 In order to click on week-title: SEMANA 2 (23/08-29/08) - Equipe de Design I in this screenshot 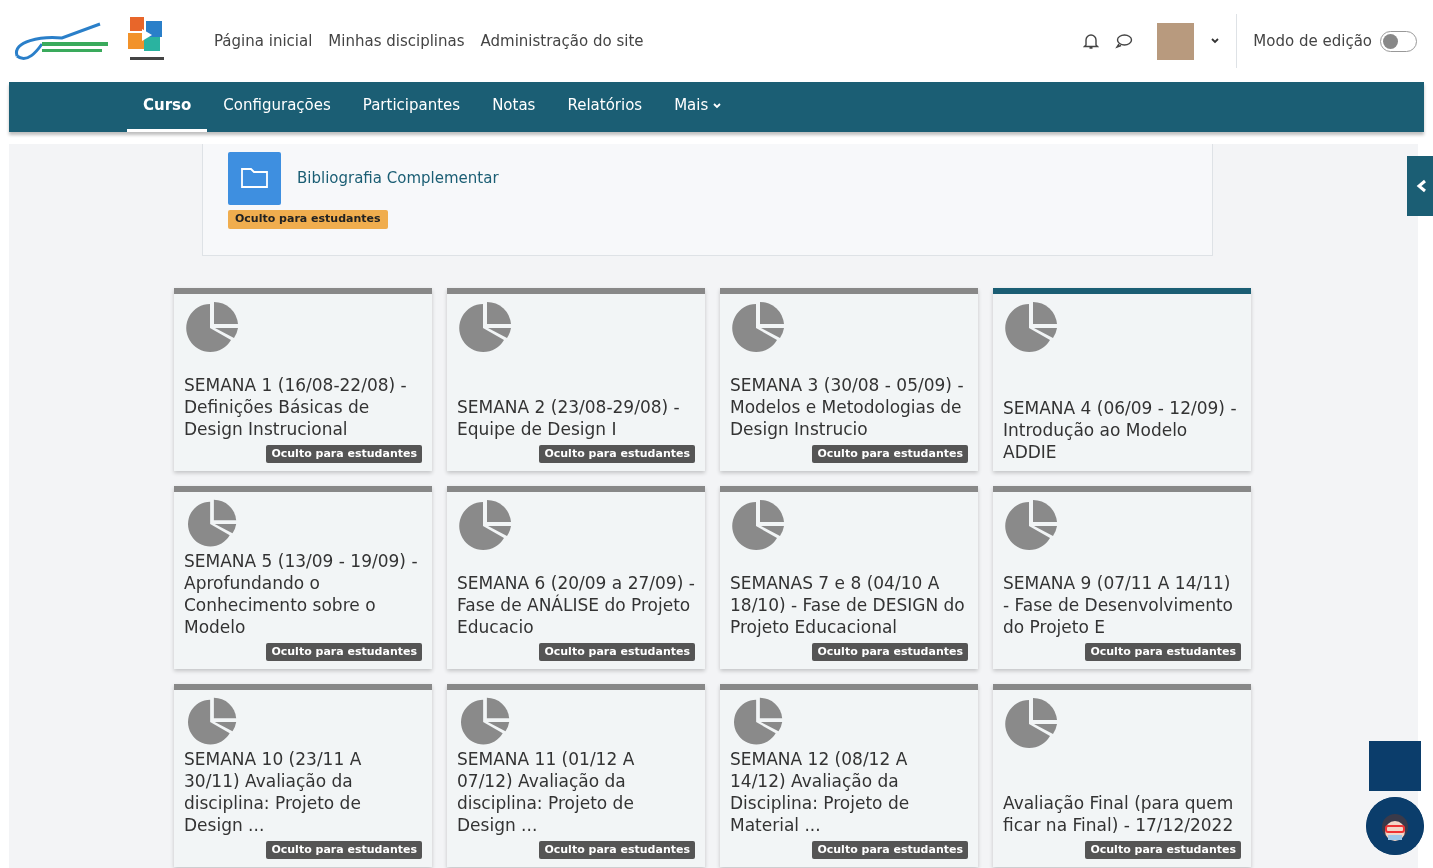, I will do `click(569, 418)`.